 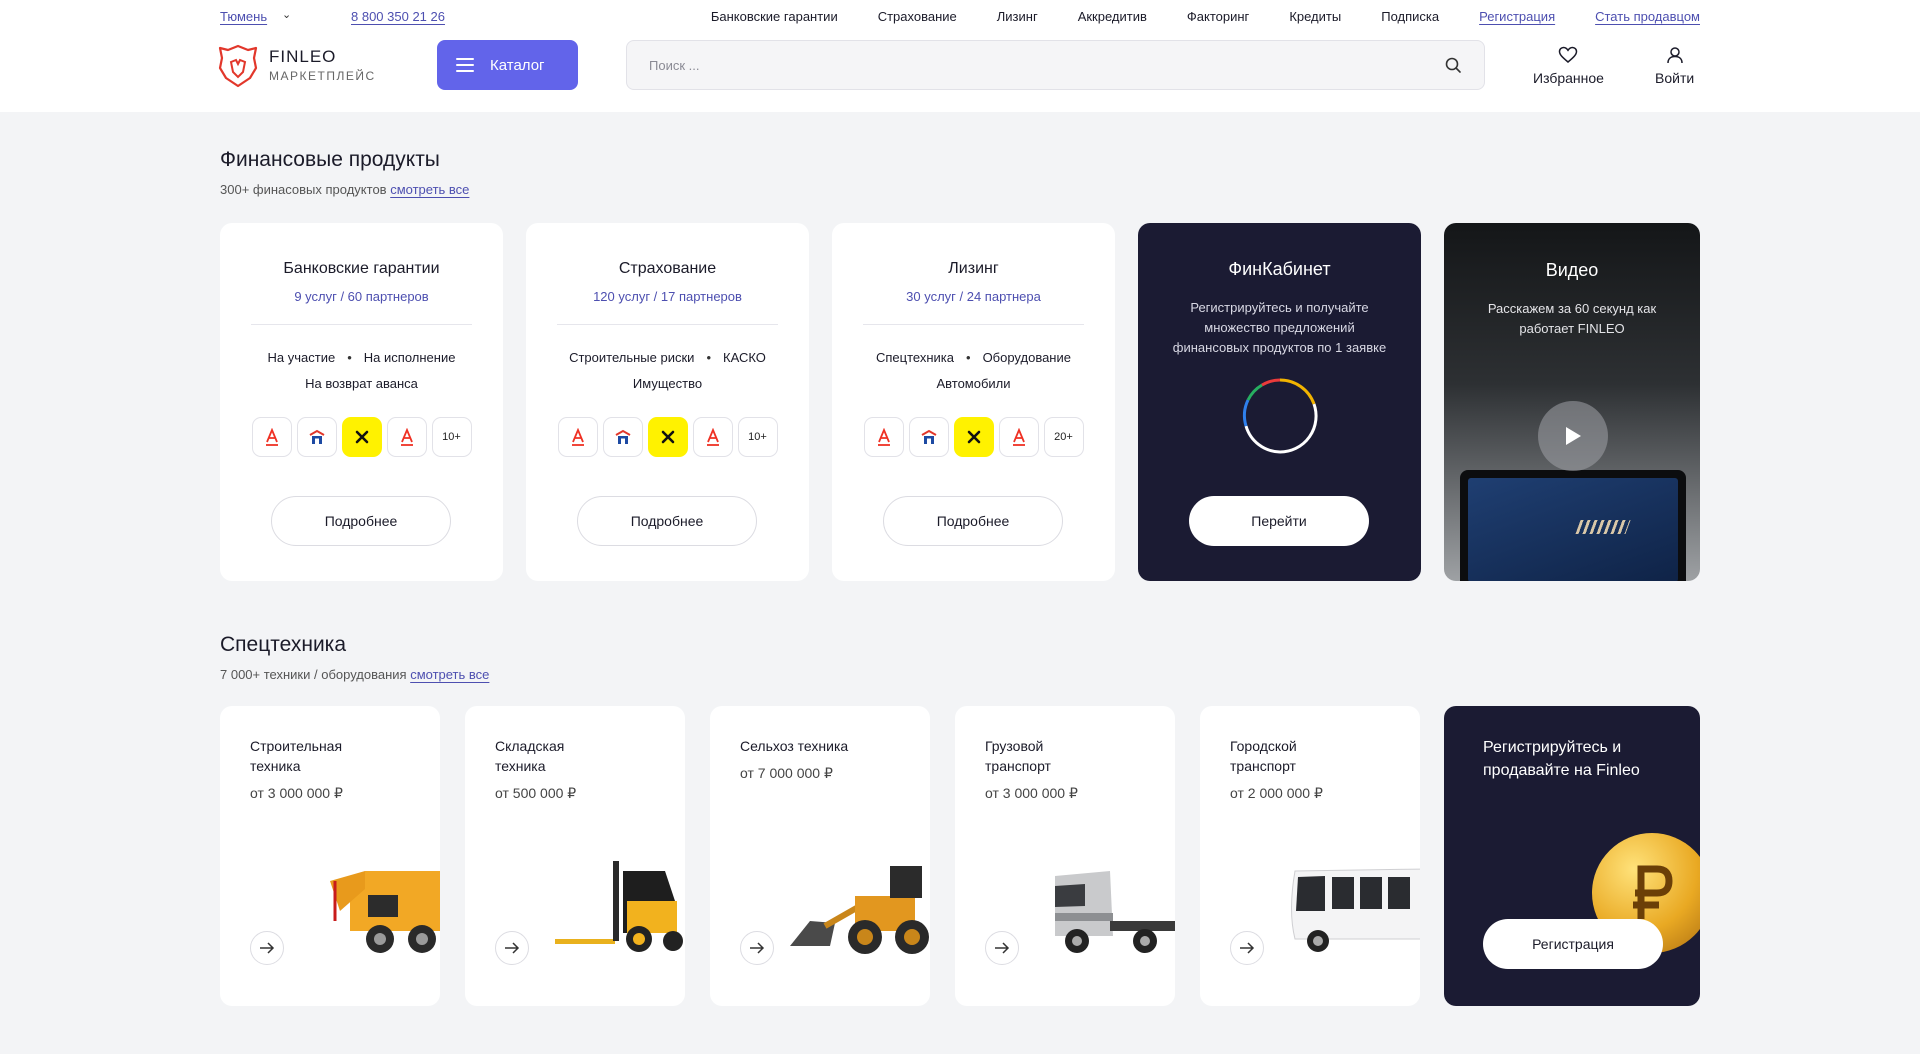 I want to click on tag: На исполнение, so click(x=410, y=357).